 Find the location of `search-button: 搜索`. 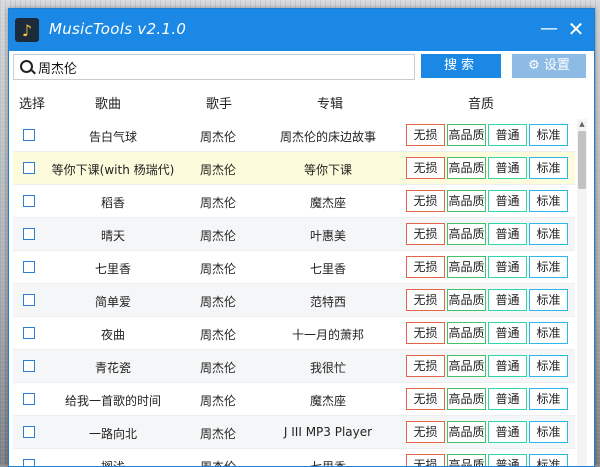

search-button: 搜索 is located at coordinates (461, 66).